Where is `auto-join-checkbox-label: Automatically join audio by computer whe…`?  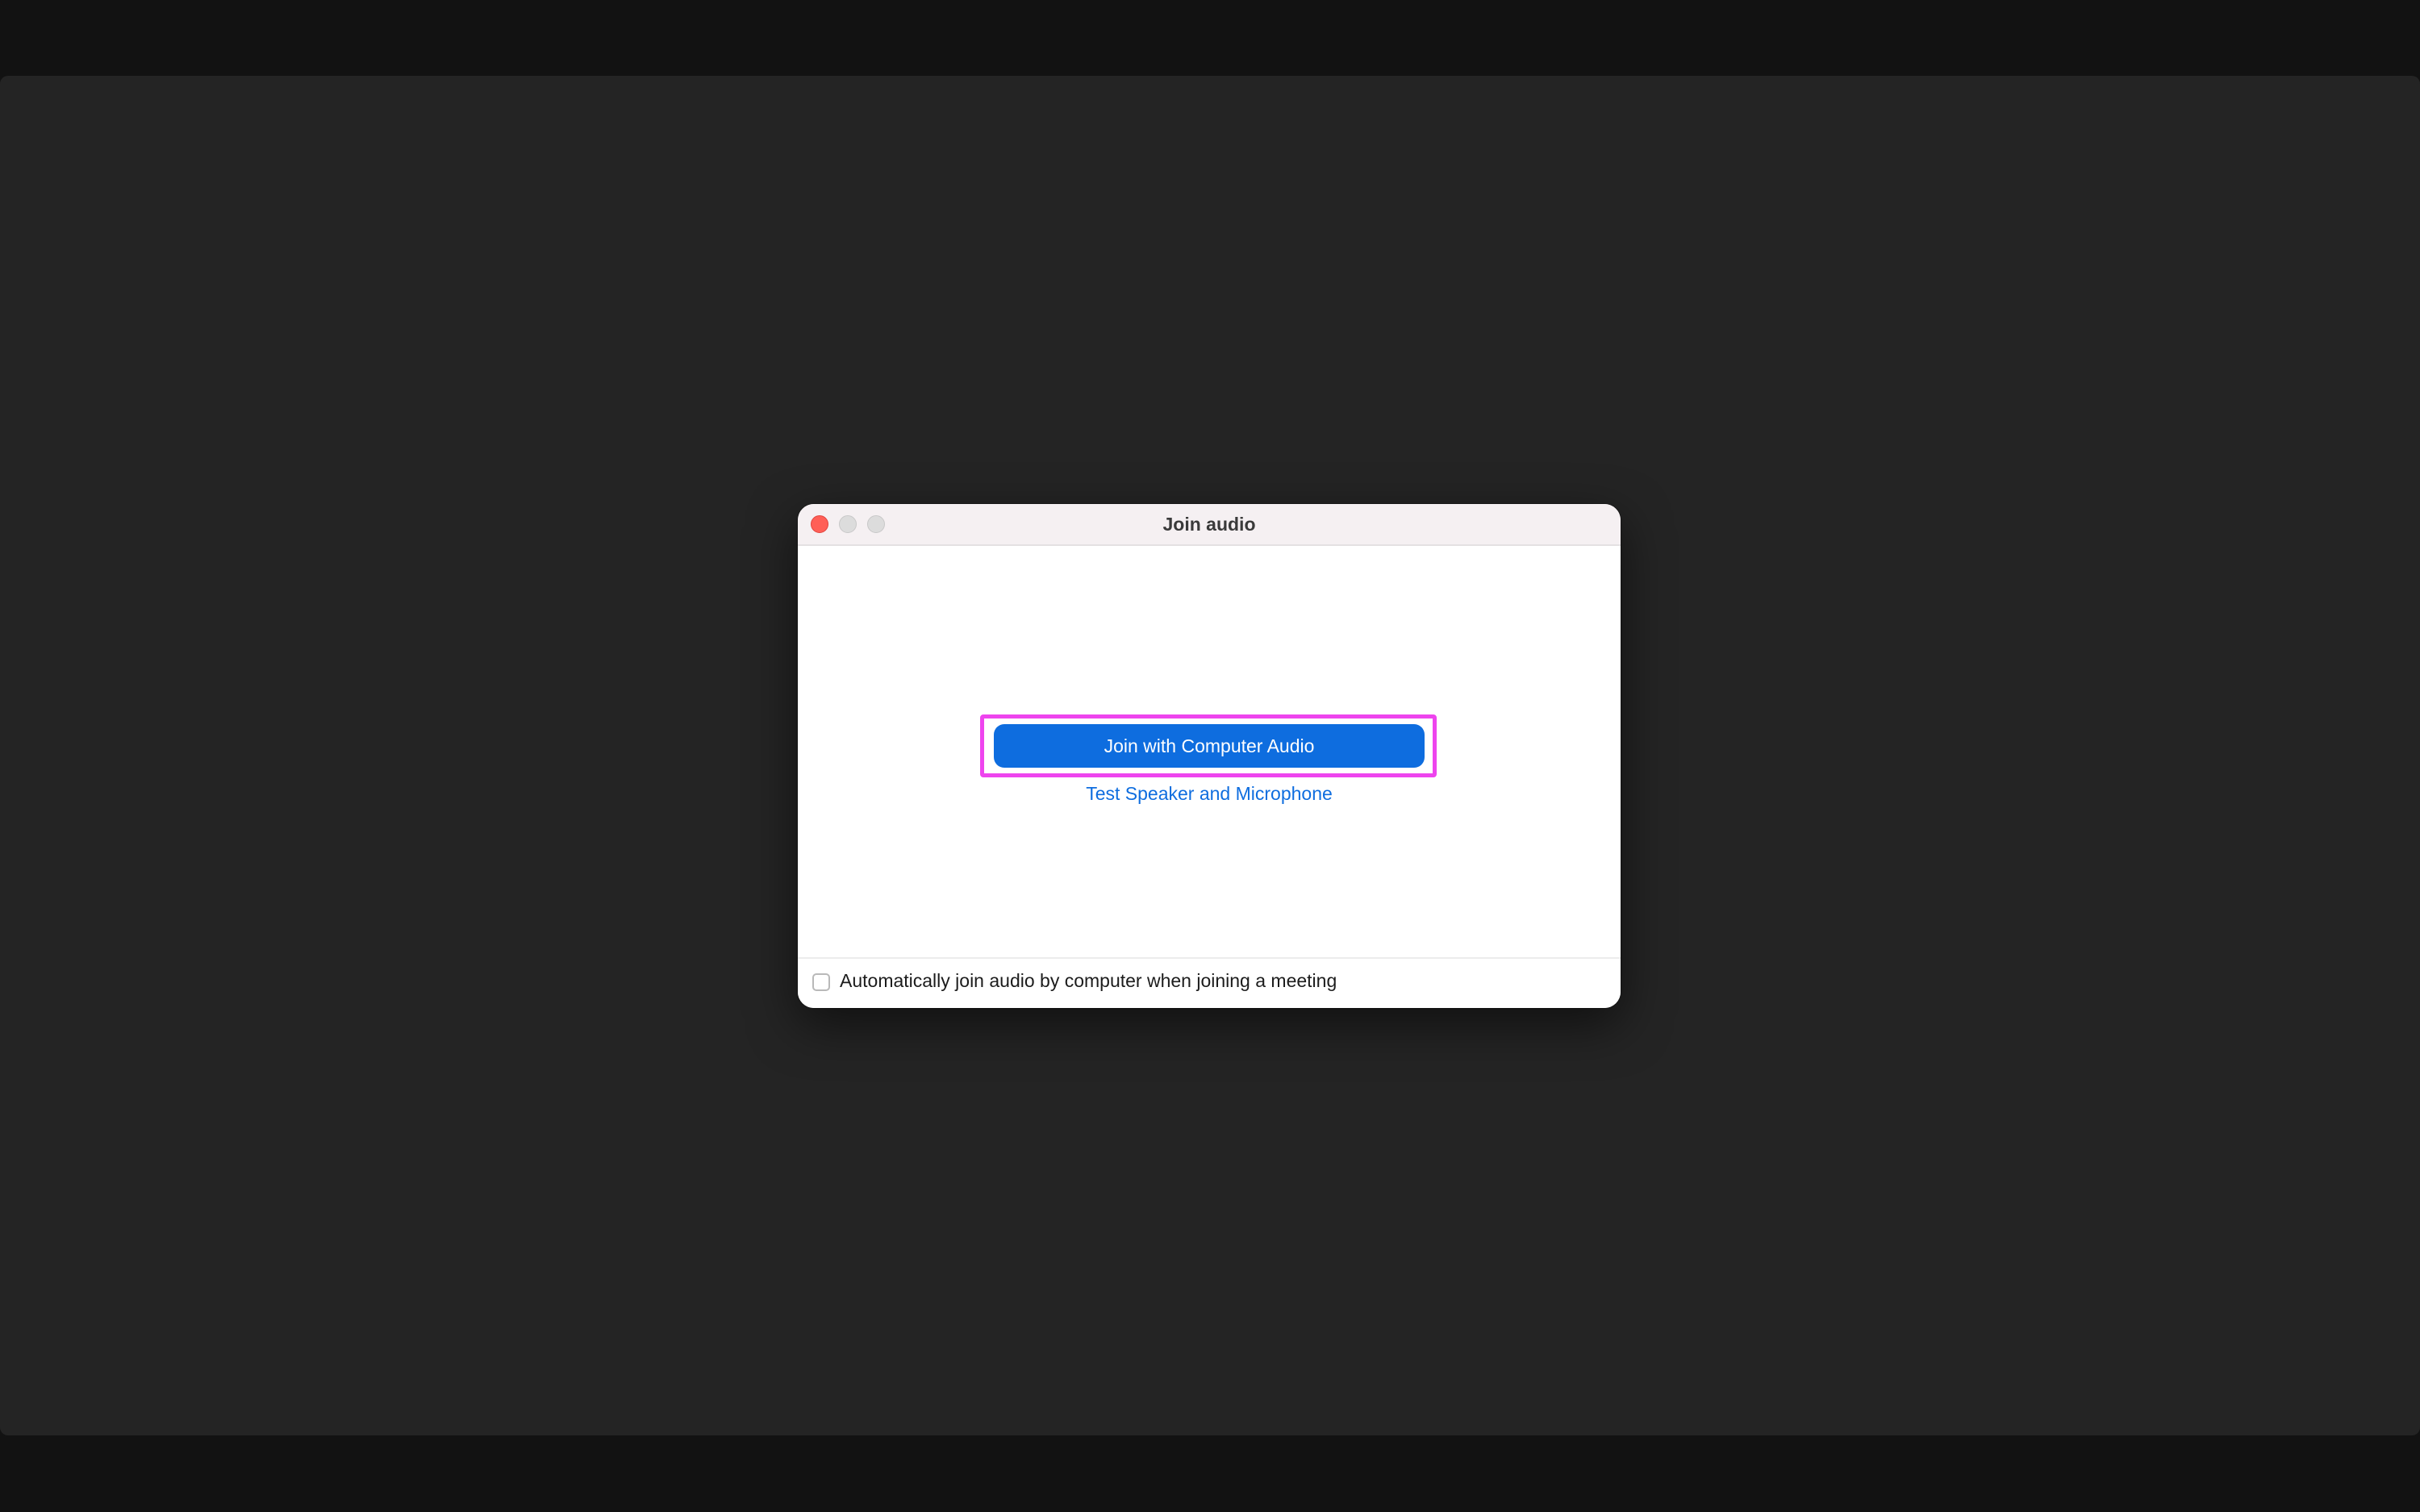 auto-join-checkbox-label: Automatically join audio by computer whe… is located at coordinates (1088, 981).